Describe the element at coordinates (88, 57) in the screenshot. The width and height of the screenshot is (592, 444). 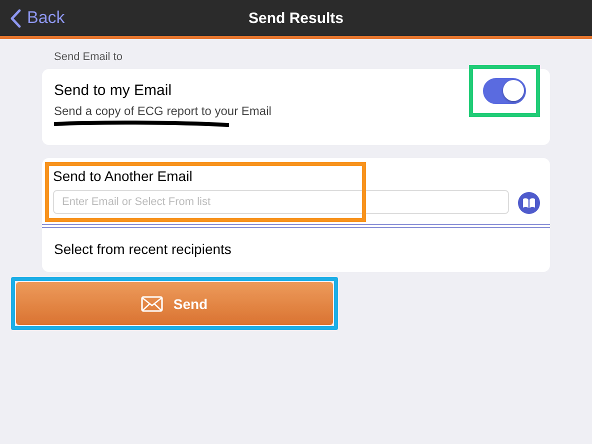
I see `section-label: Send Email to` at that location.